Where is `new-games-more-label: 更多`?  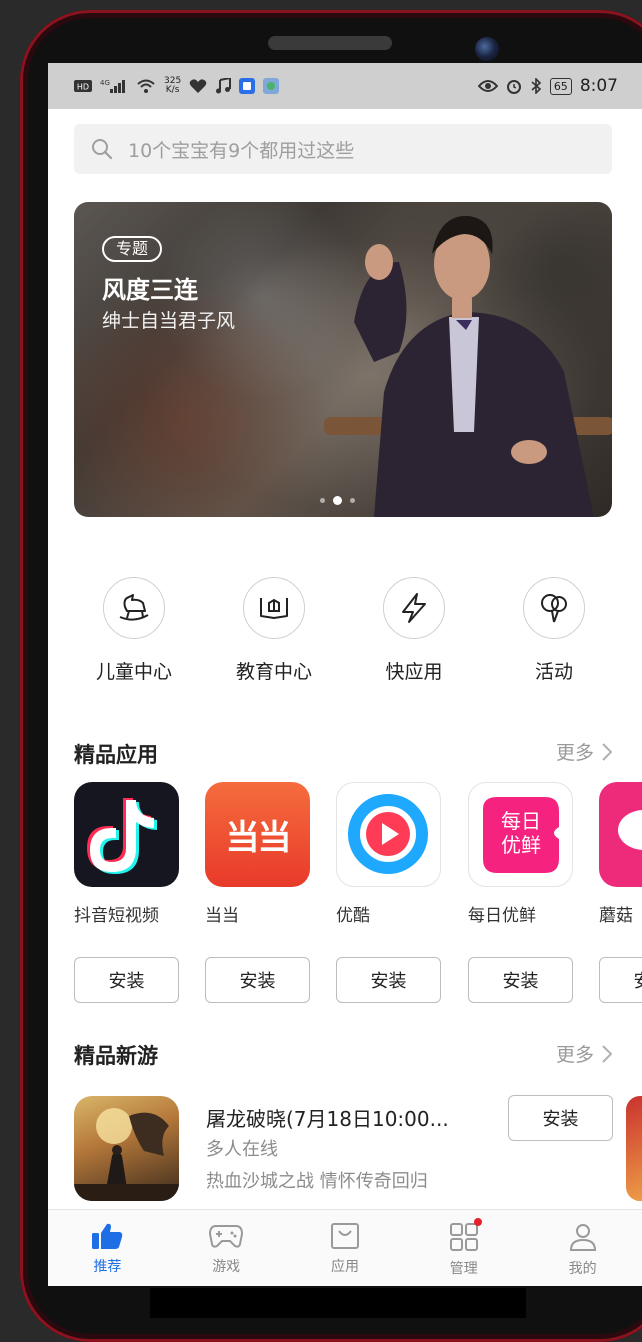
new-games-more-label: 更多 is located at coordinates (574, 1055).